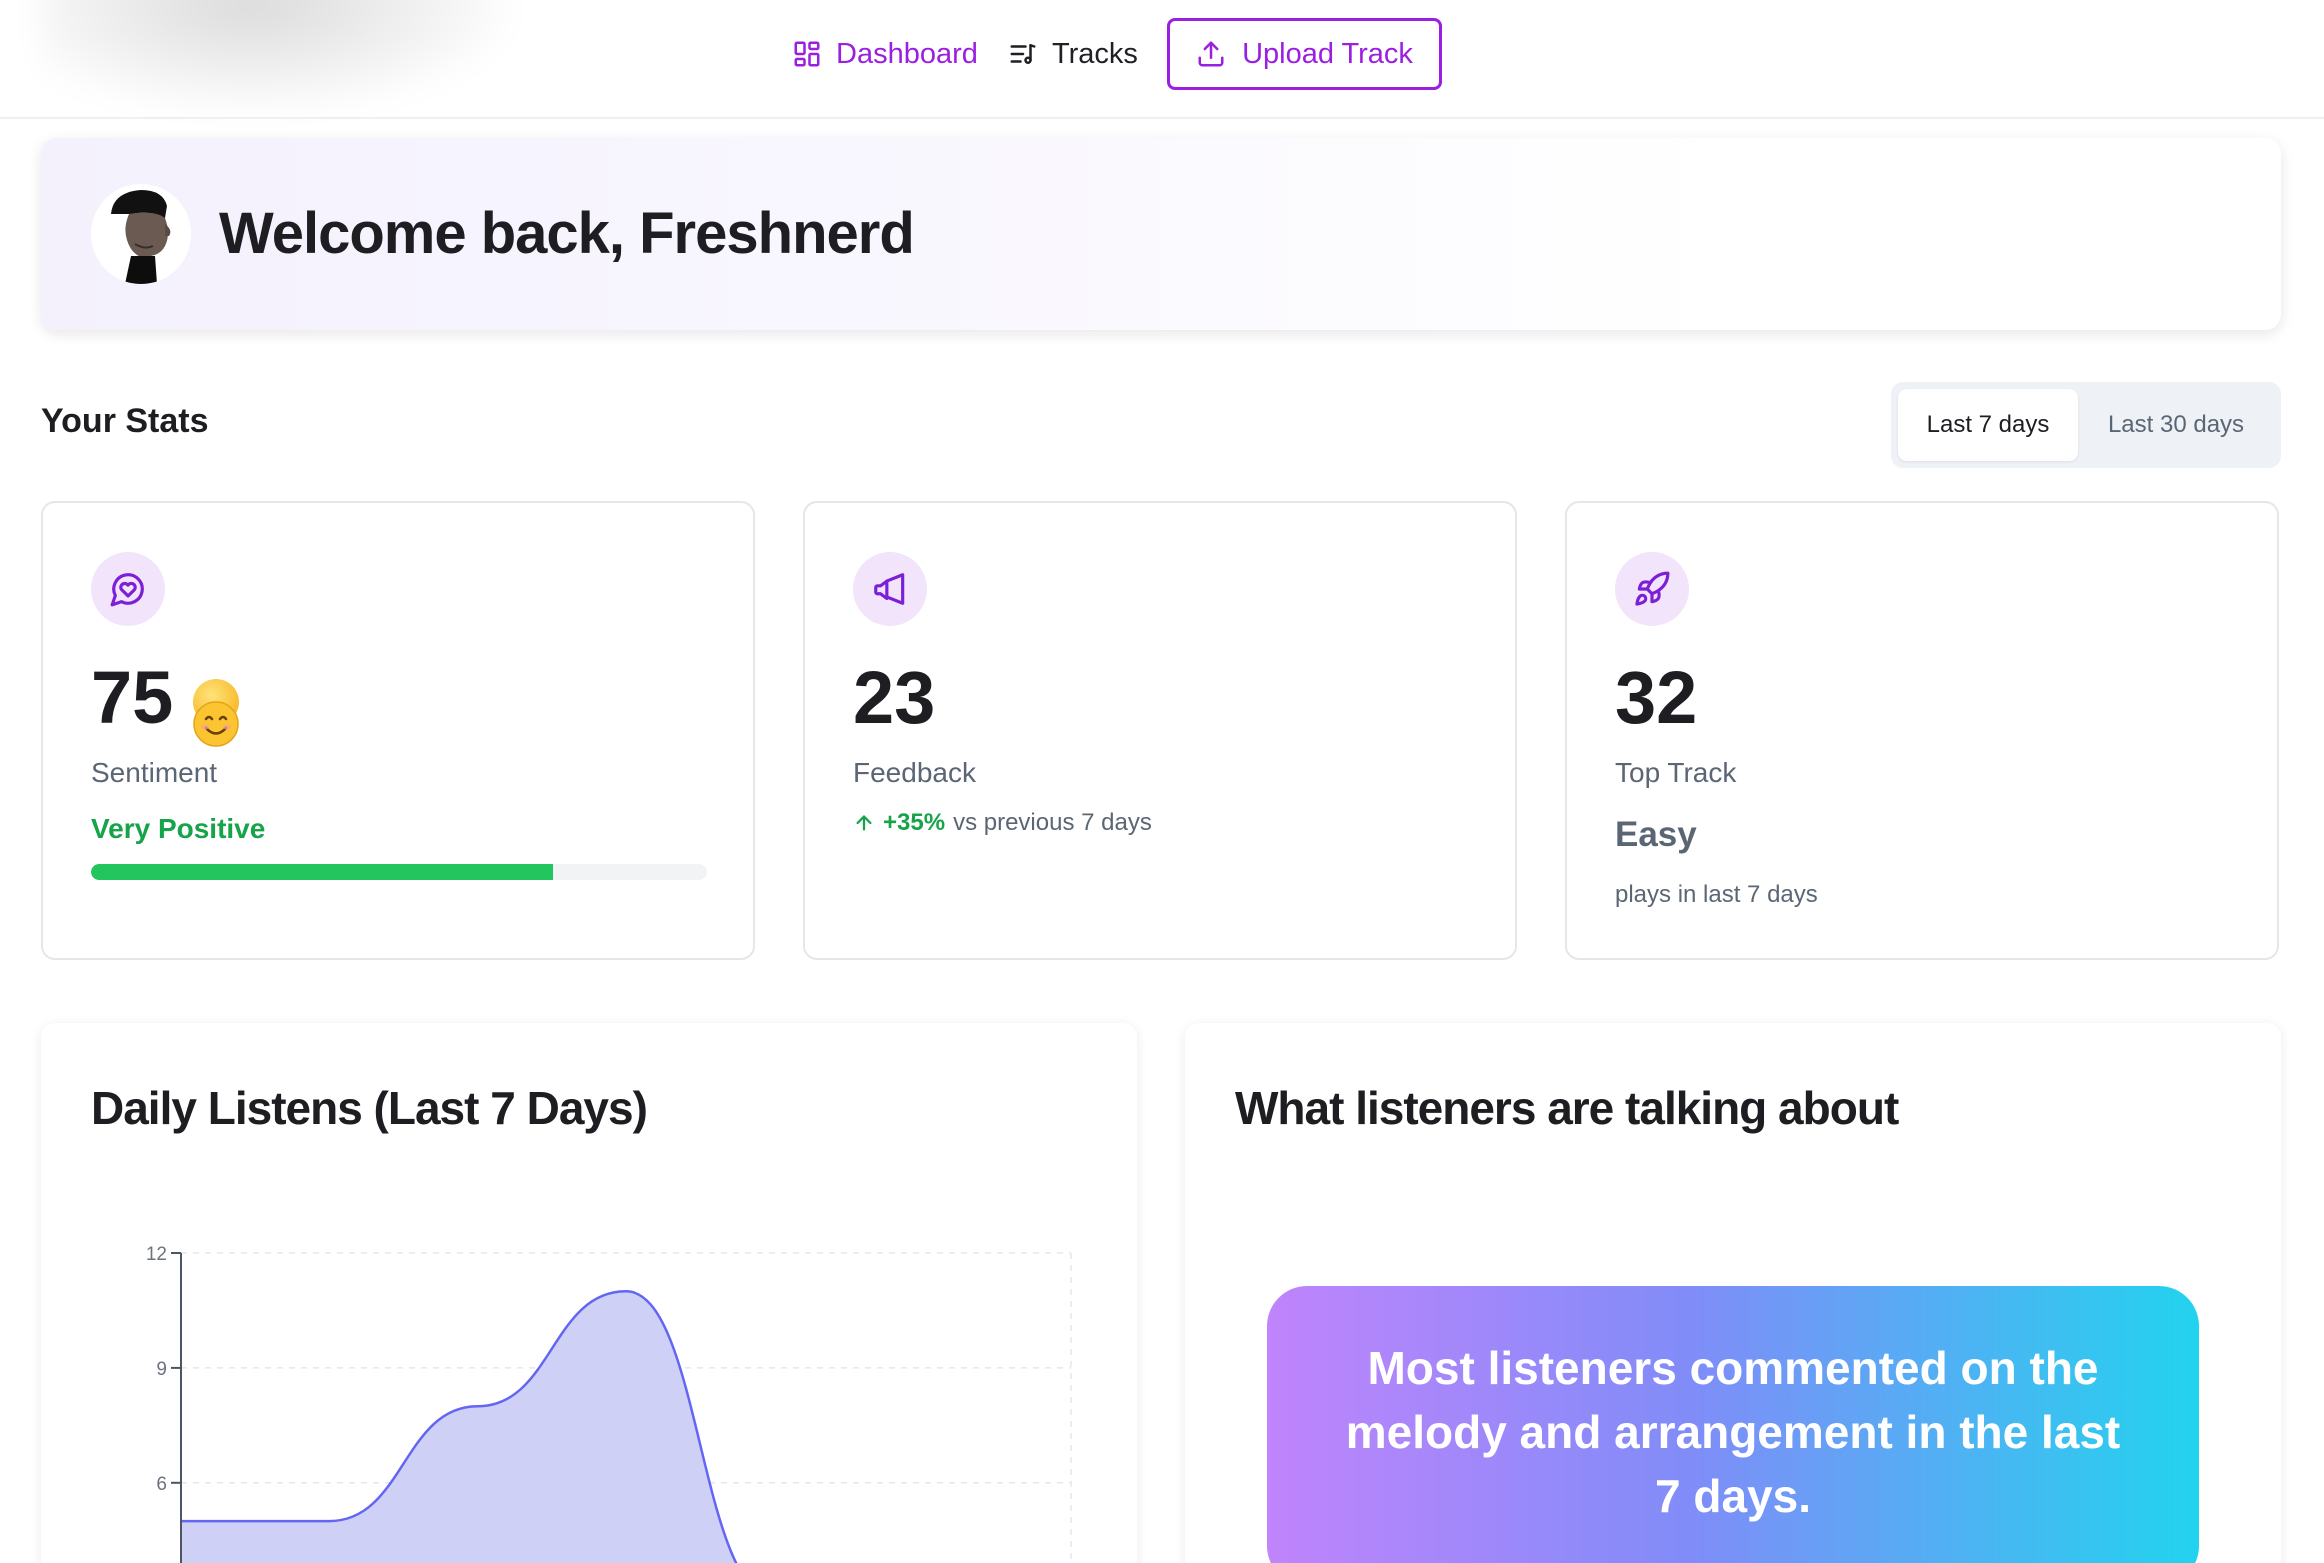 Image resolution: width=2324 pixels, height=1563 pixels. I want to click on music-list-icon, so click(1023, 54).